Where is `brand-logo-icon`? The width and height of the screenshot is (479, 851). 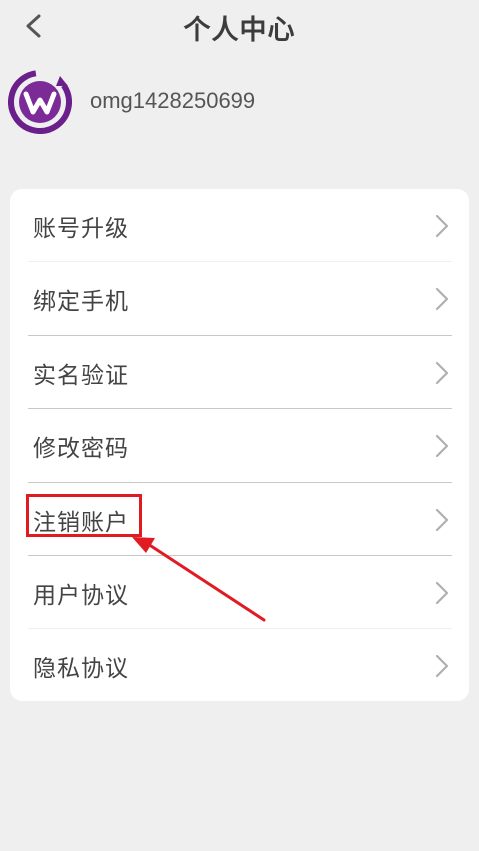
brand-logo-icon is located at coordinates (40, 102).